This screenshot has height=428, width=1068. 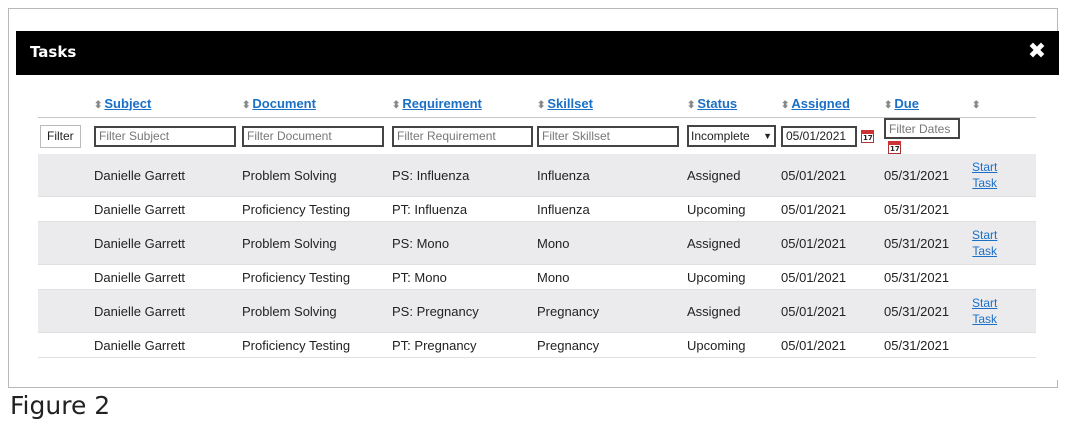 What do you see at coordinates (66, 103) in the screenshot?
I see `header-blank` at bounding box center [66, 103].